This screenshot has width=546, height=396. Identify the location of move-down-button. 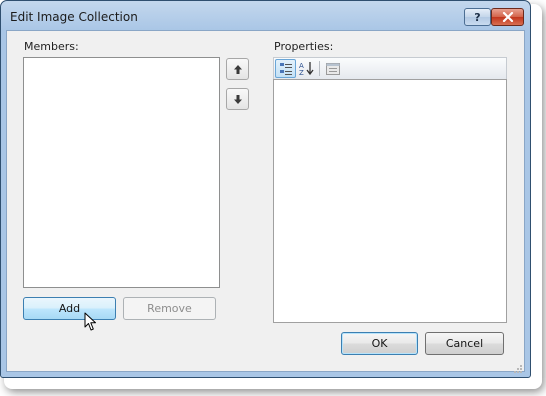
(237, 99).